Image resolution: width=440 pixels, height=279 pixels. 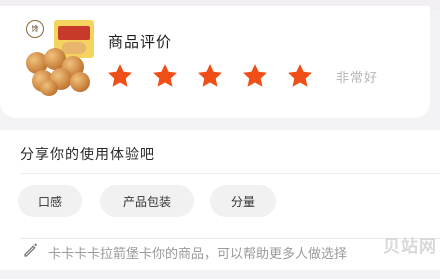 I want to click on product-thumbnail: 馋, so click(x=60, y=57).